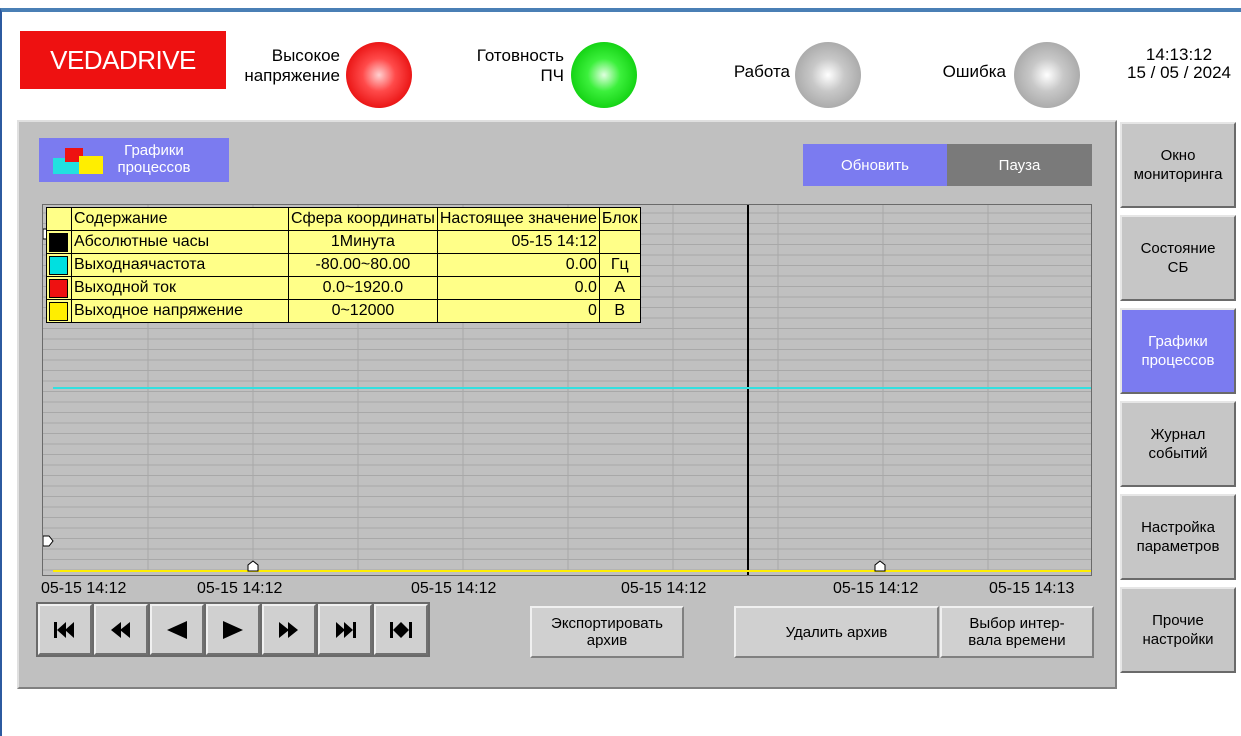 Image resolution: width=1241 pixels, height=736 pixels. I want to click on legend-header: Блок, so click(619, 219).